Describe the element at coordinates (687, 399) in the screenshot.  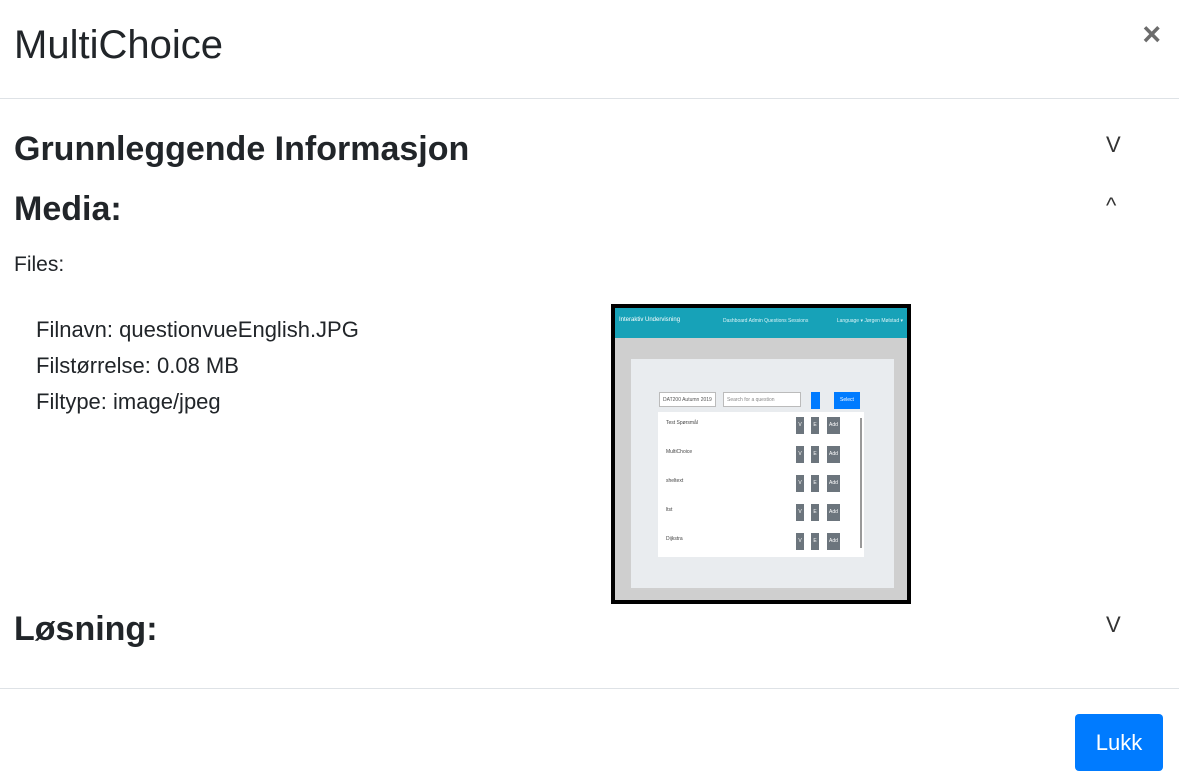
I see `preview-course-select: DAT200 Autumn 2019` at that location.